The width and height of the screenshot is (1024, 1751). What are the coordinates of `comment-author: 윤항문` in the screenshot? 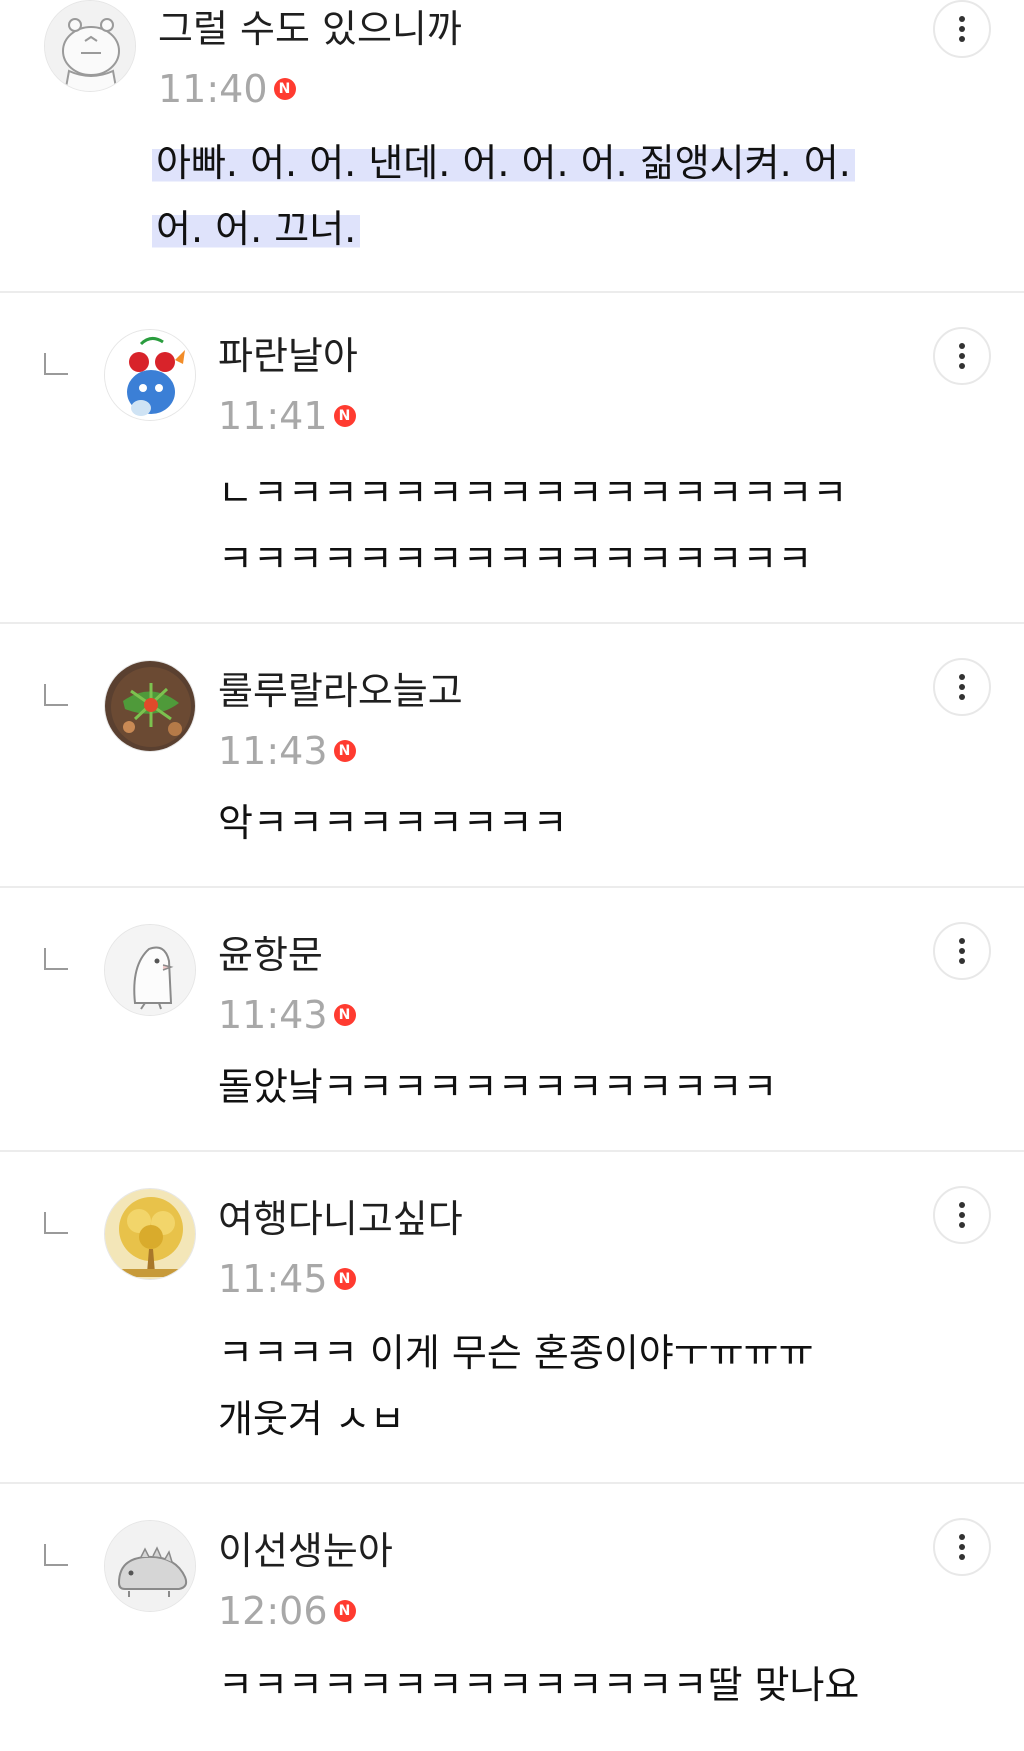 It's located at (270, 955).